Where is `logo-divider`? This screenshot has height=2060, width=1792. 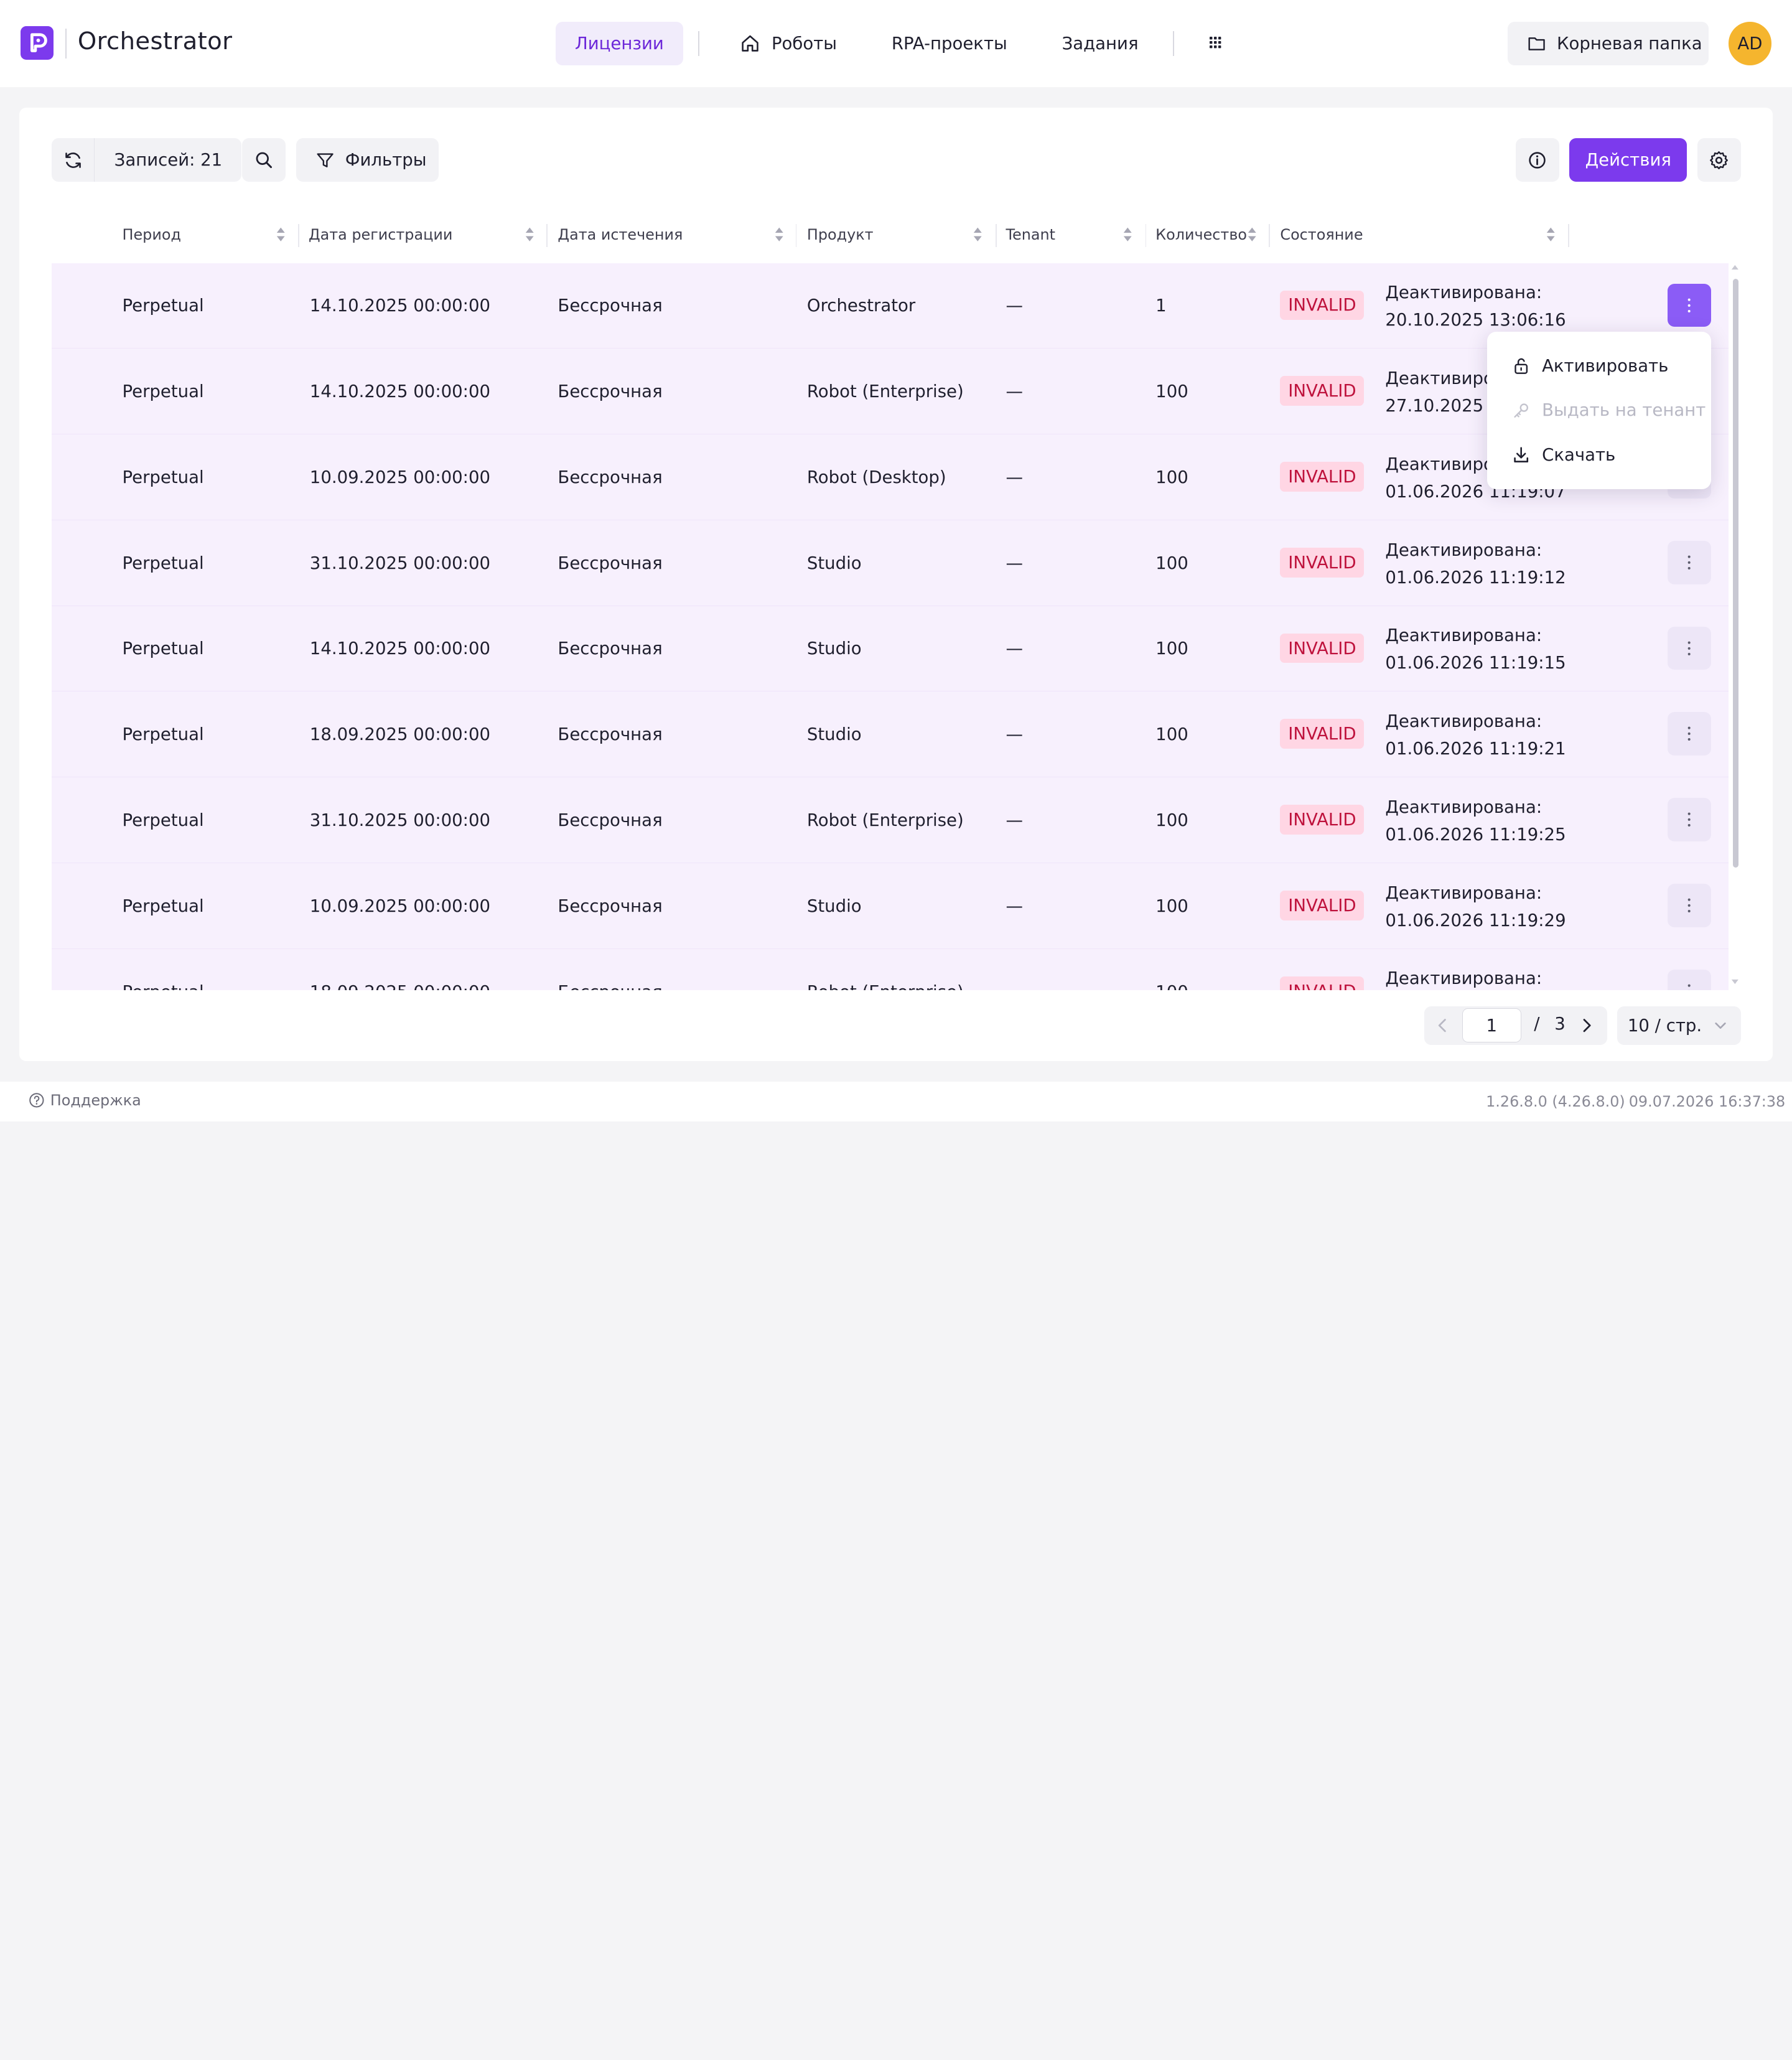 logo-divider is located at coordinates (66, 44).